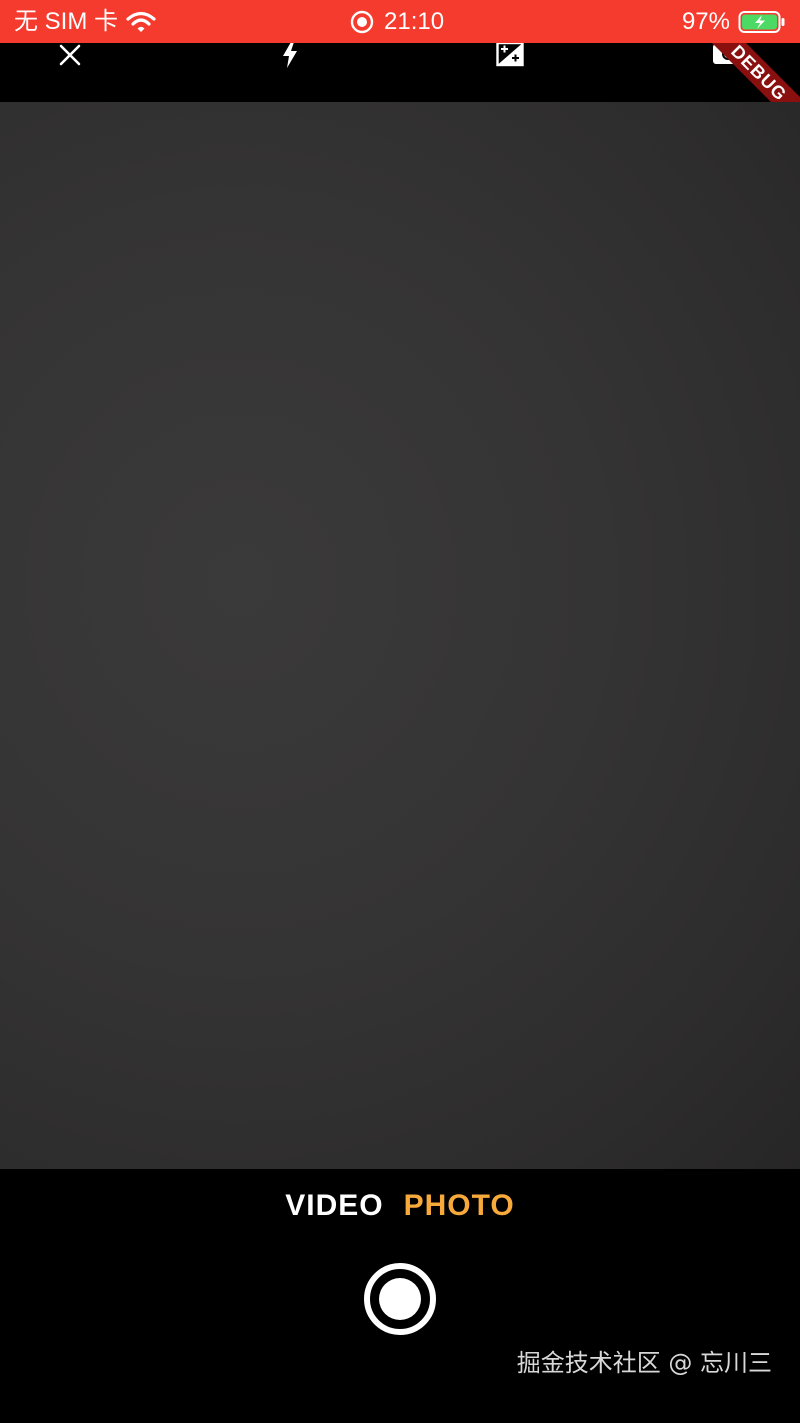  Describe the element at coordinates (734, 21) in the screenshot. I see `status-right: 97%` at that location.